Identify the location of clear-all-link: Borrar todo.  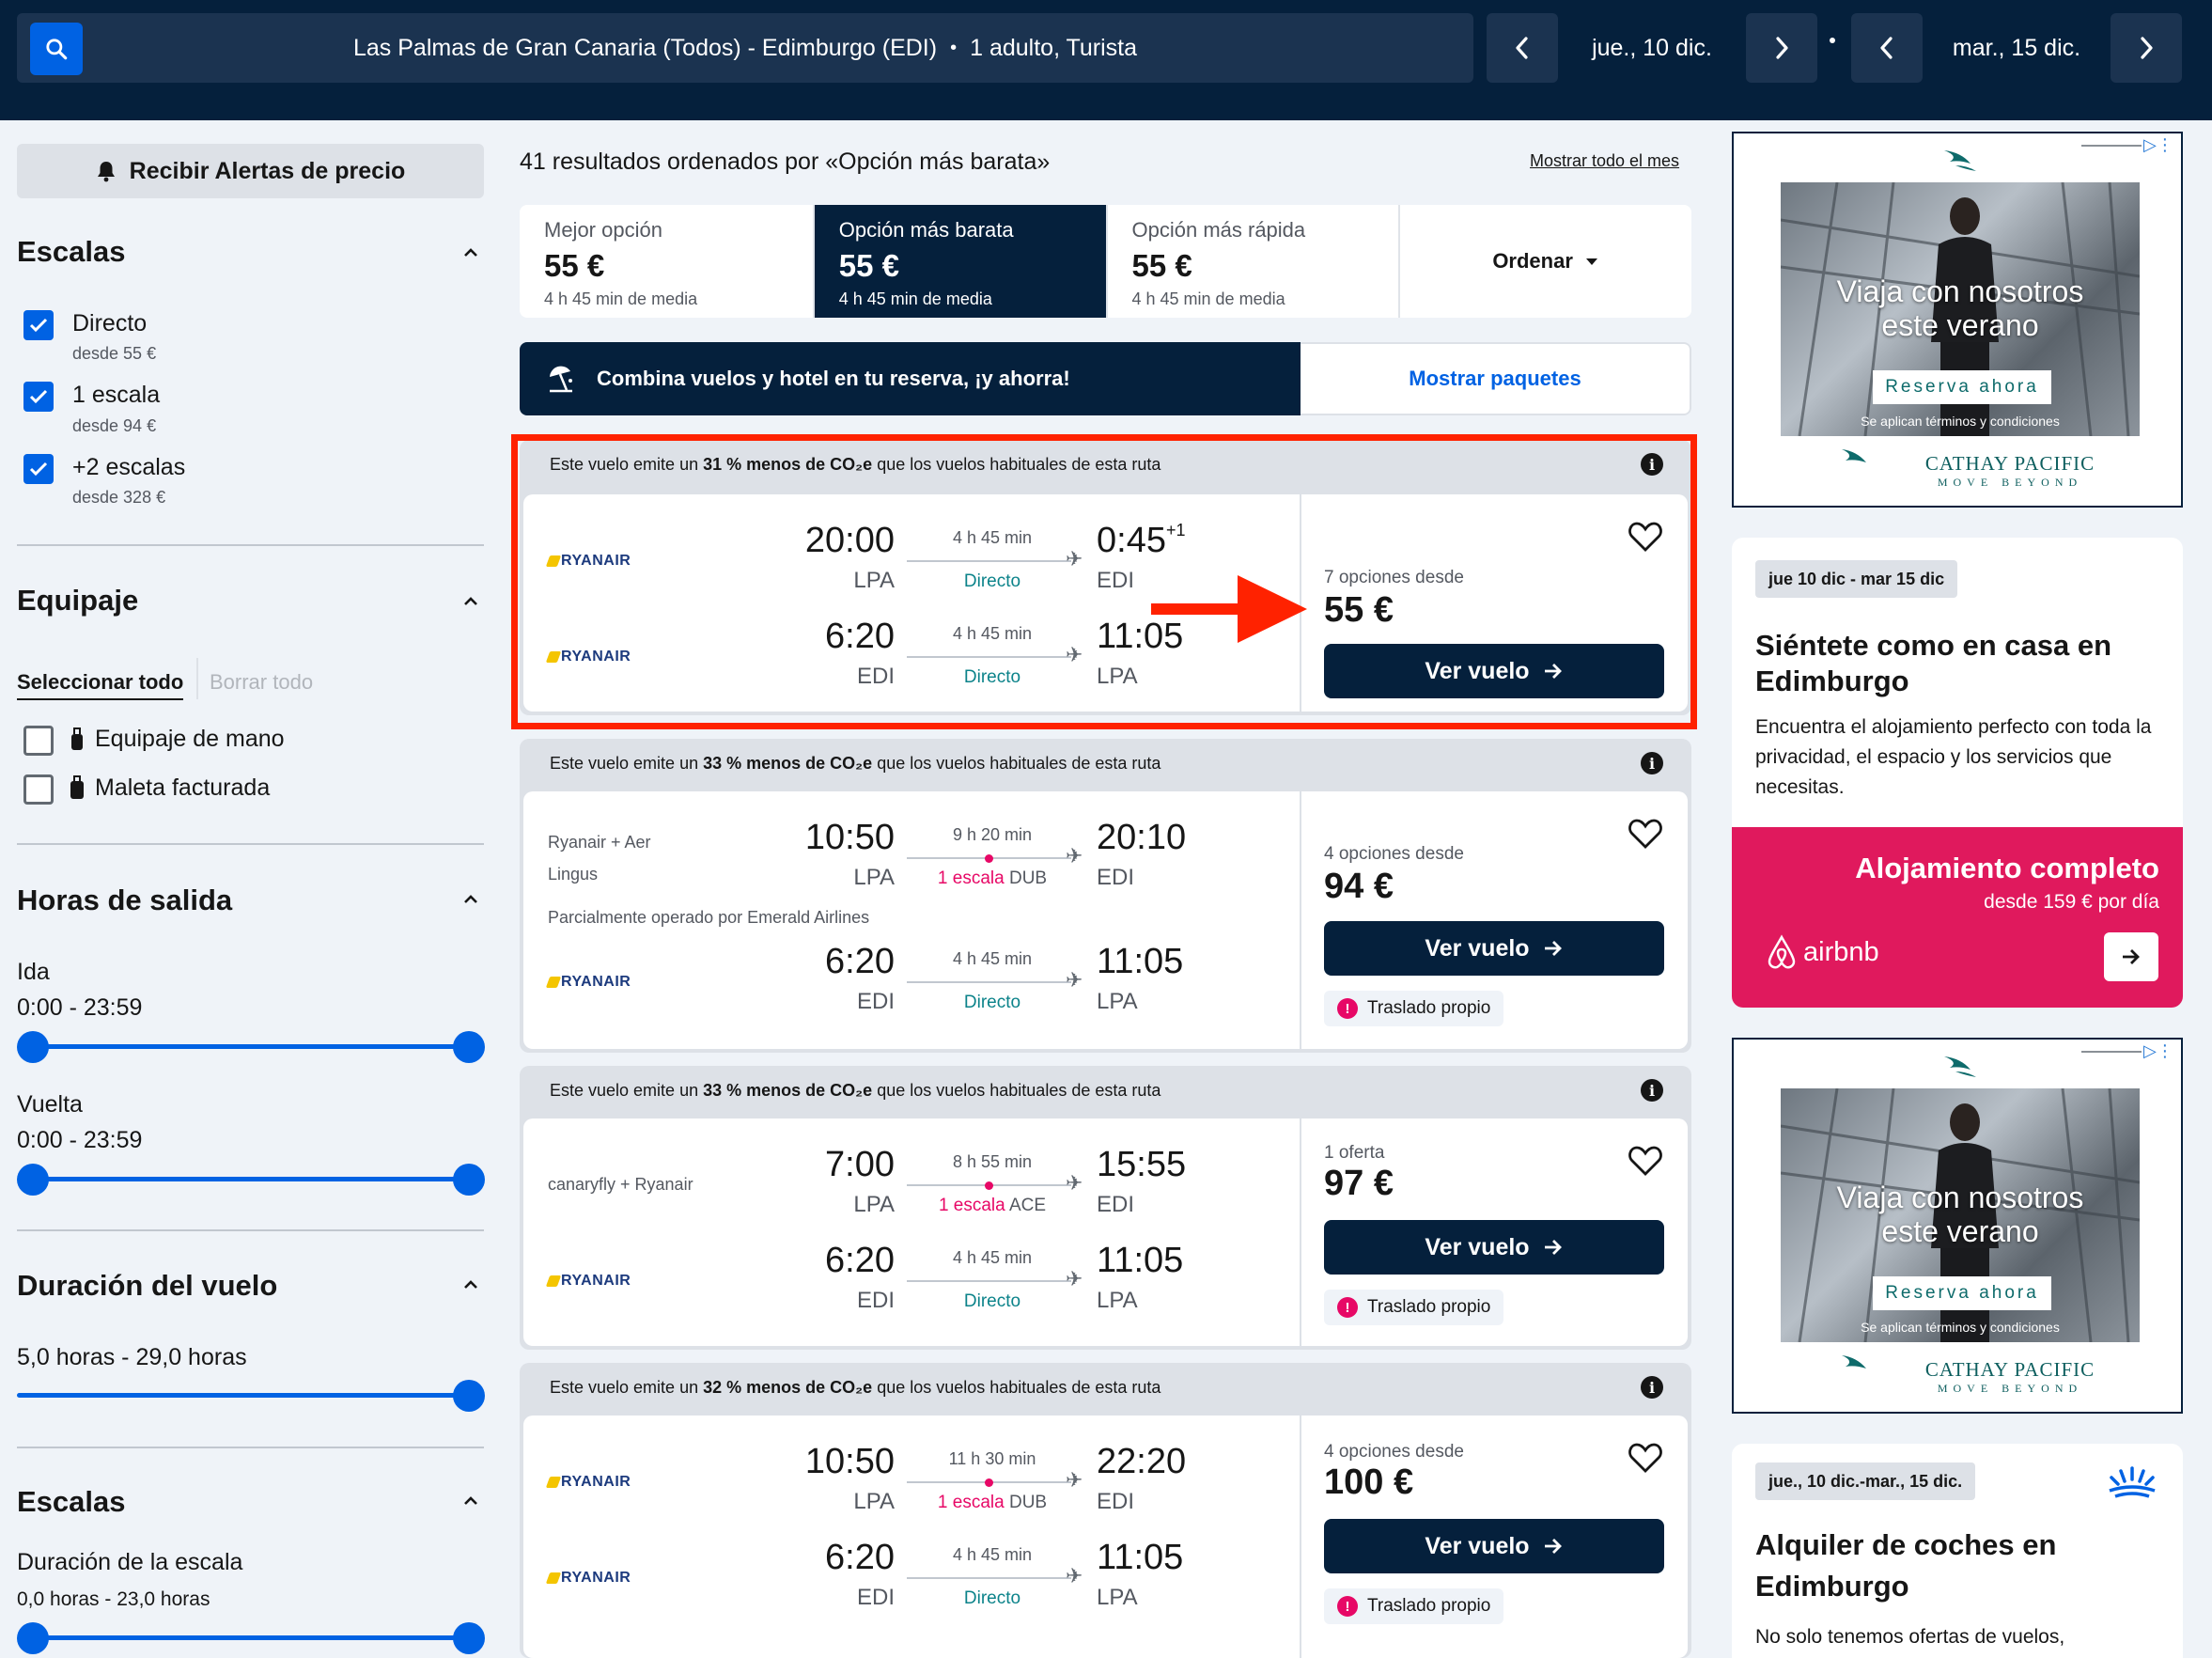
(261, 682).